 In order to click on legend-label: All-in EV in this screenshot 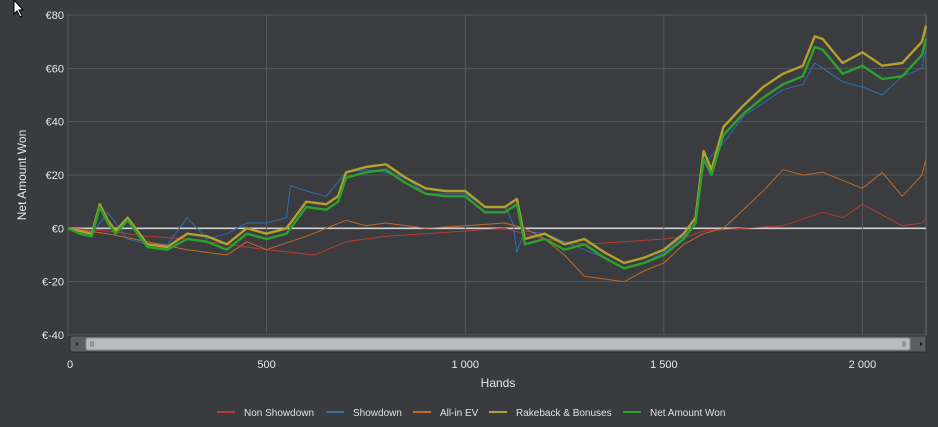, I will do `click(459, 413)`.